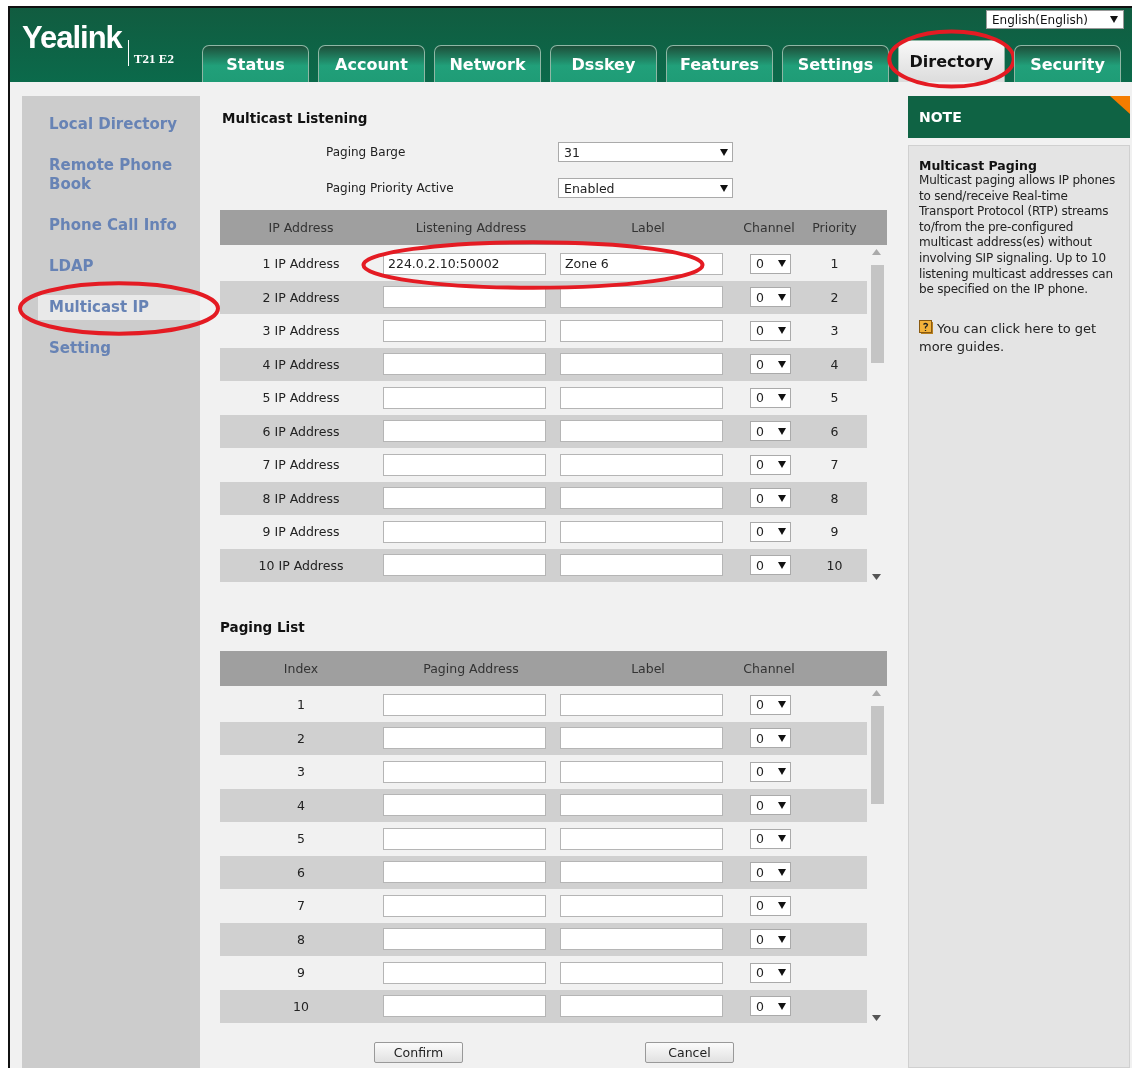  I want to click on column-header: IP Address, so click(301, 227).